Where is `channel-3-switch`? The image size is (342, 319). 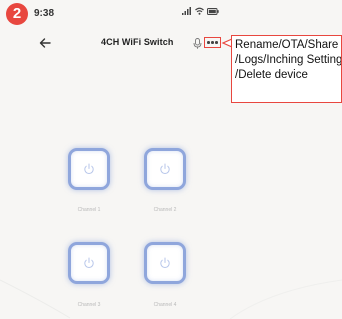 channel-3-switch is located at coordinates (89, 263).